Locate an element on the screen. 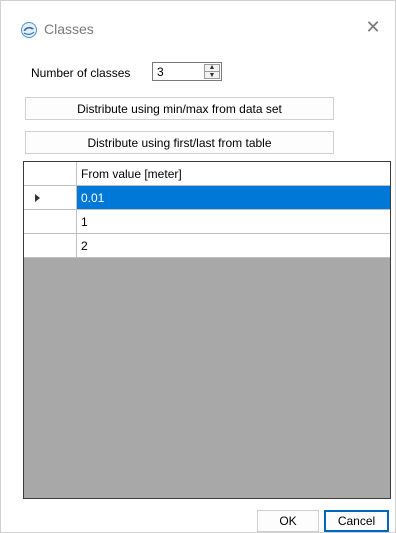 The image size is (396, 533). current-row-arrow-icon is located at coordinates (37, 198).